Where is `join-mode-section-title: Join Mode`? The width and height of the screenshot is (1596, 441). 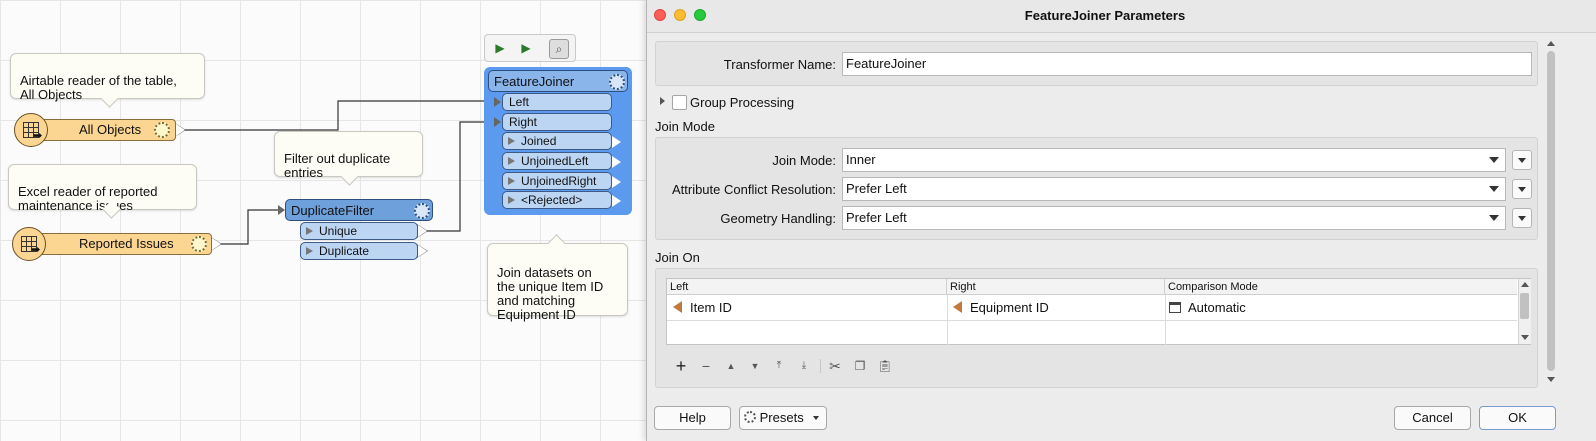 join-mode-section-title: Join Mode is located at coordinates (685, 126).